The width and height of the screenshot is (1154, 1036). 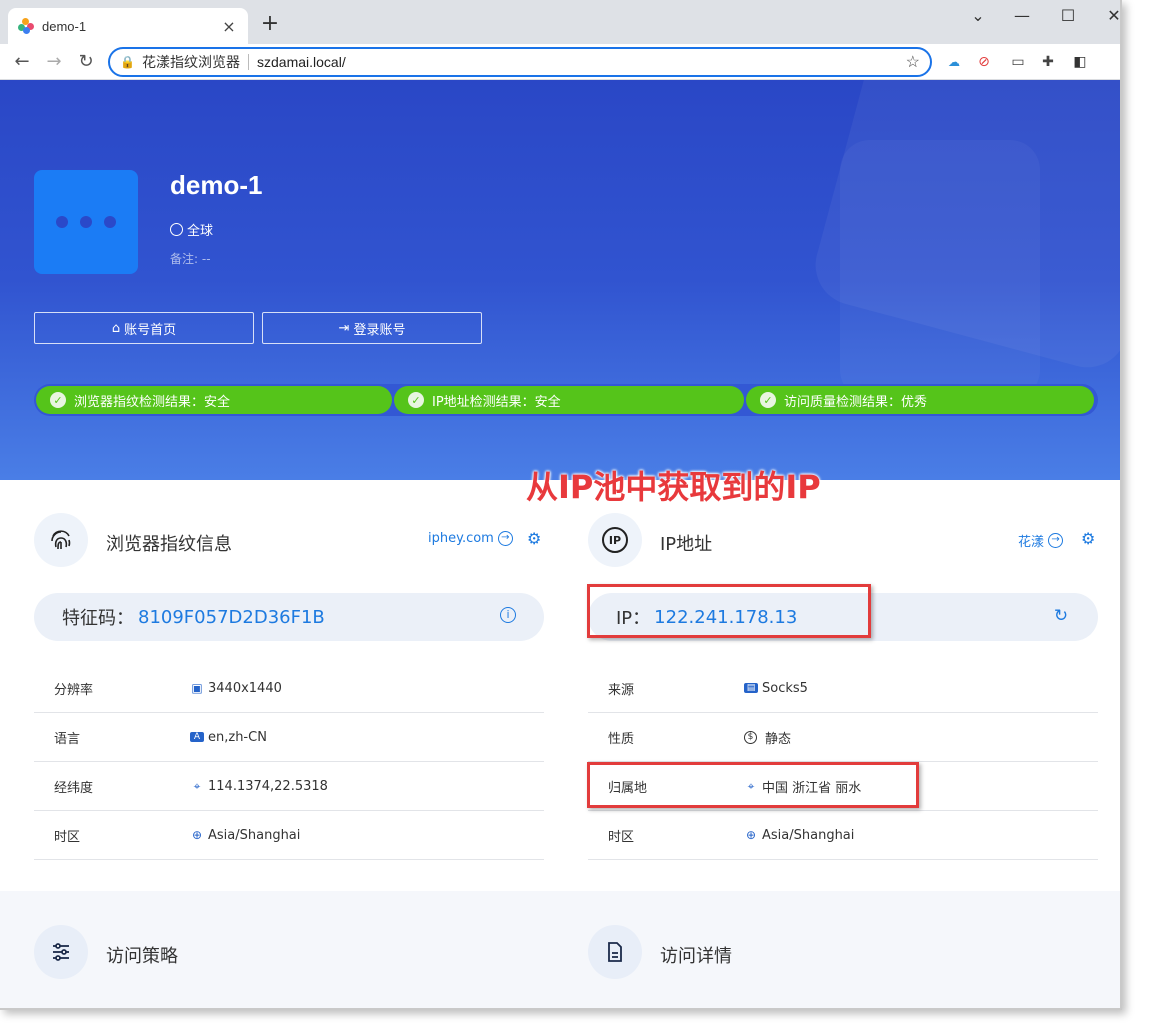 I want to click on ip-icon: IP, so click(x=615, y=540).